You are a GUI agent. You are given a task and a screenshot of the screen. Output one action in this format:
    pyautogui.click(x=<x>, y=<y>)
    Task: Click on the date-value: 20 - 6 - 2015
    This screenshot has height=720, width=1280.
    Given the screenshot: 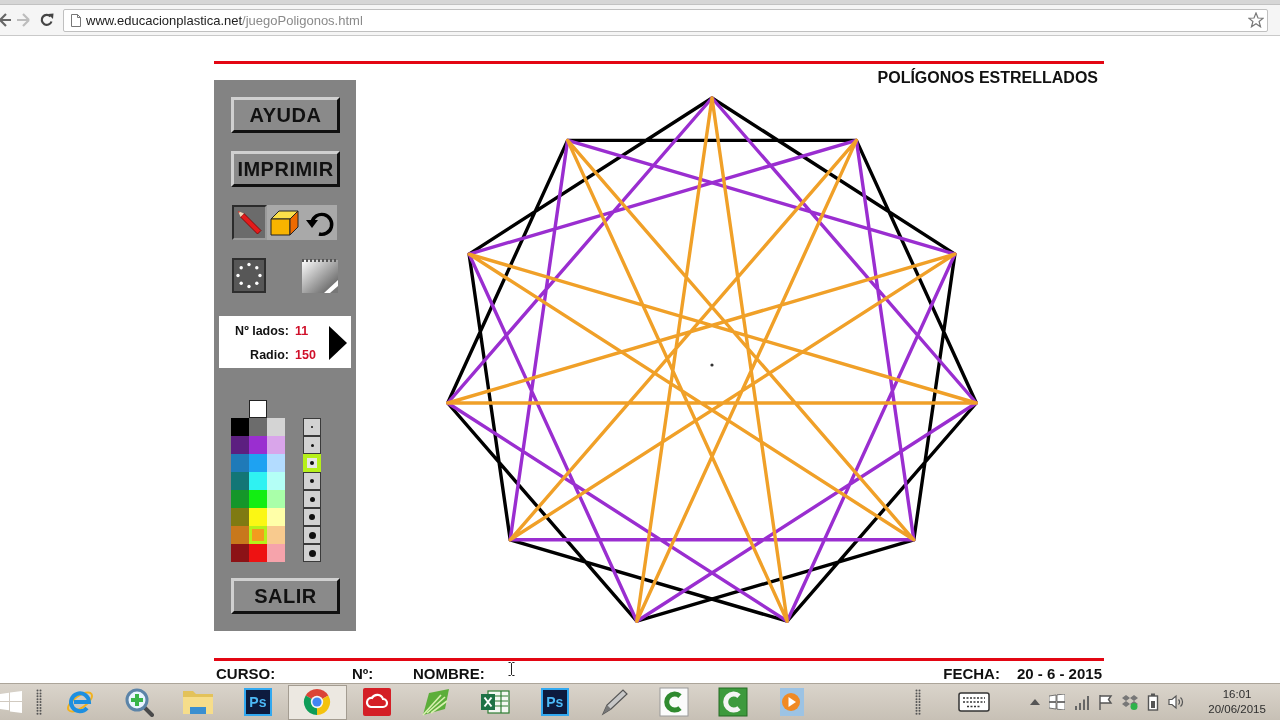 What is the action you would take?
    pyautogui.click(x=1059, y=673)
    